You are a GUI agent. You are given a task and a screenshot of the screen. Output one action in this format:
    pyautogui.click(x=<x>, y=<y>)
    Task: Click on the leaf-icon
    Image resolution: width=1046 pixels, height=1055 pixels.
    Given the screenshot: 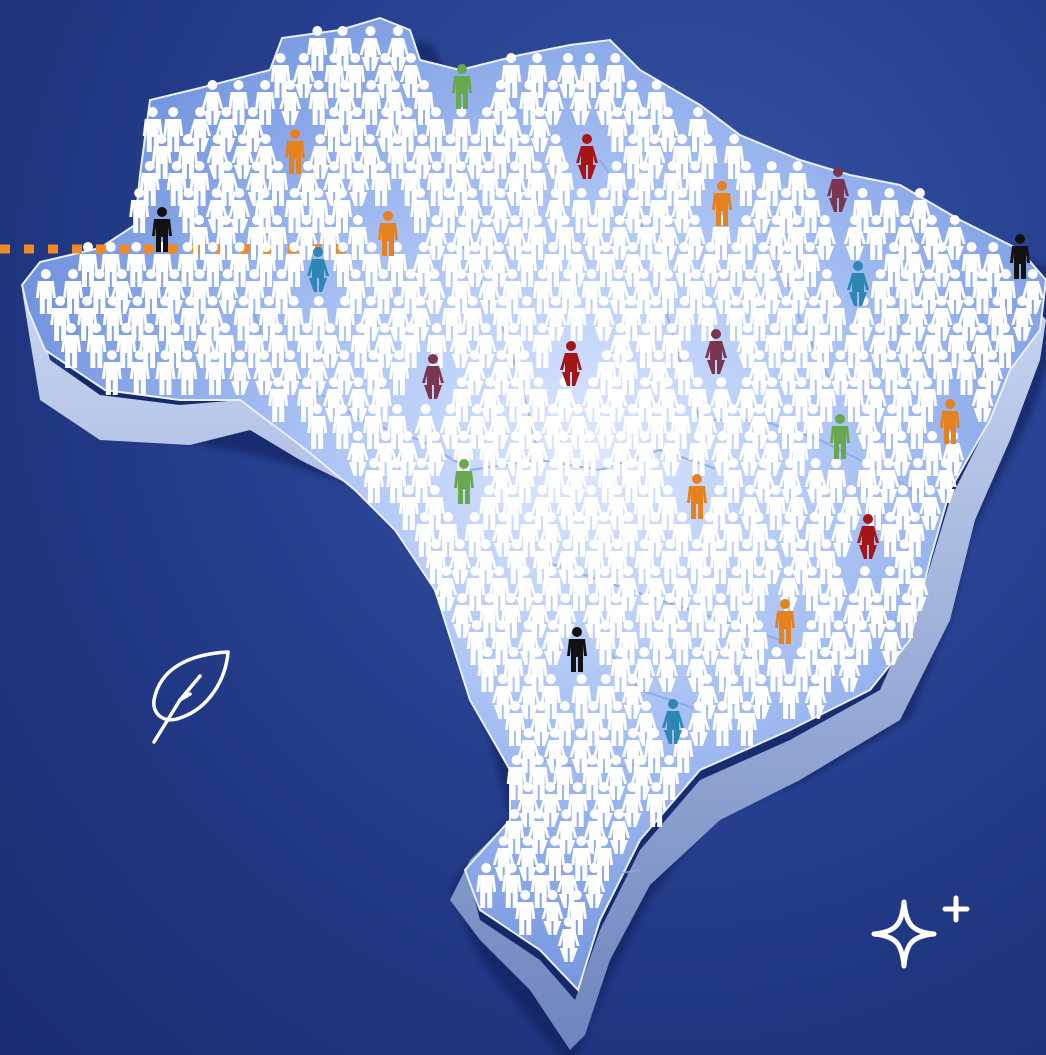 What is the action you would take?
    pyautogui.click(x=191, y=697)
    